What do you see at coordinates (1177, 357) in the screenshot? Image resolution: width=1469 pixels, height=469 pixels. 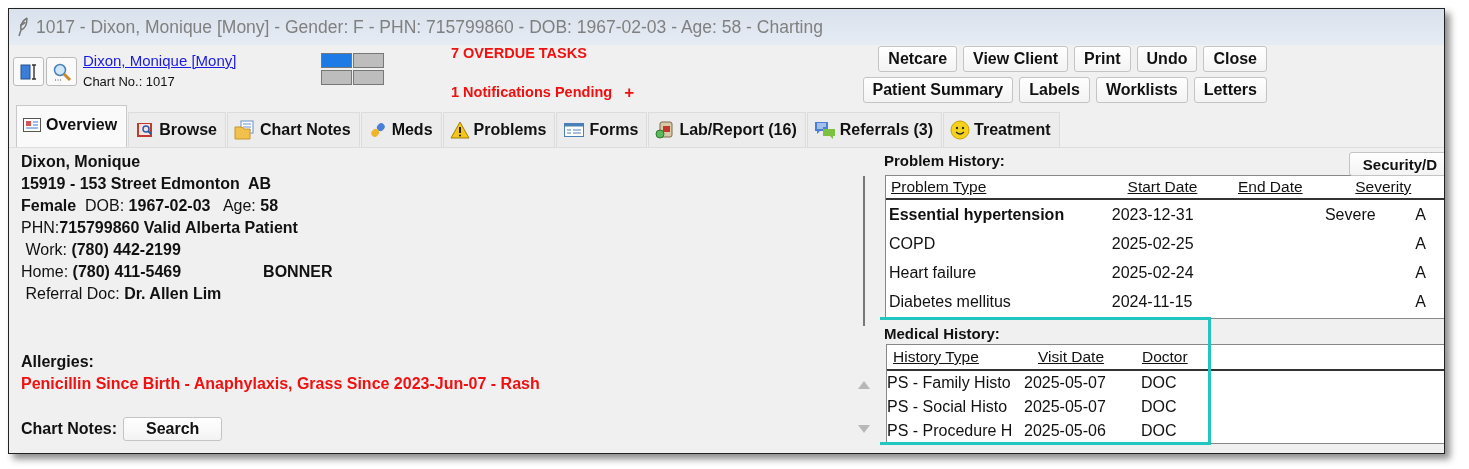 I see `column-header: Doctor` at bounding box center [1177, 357].